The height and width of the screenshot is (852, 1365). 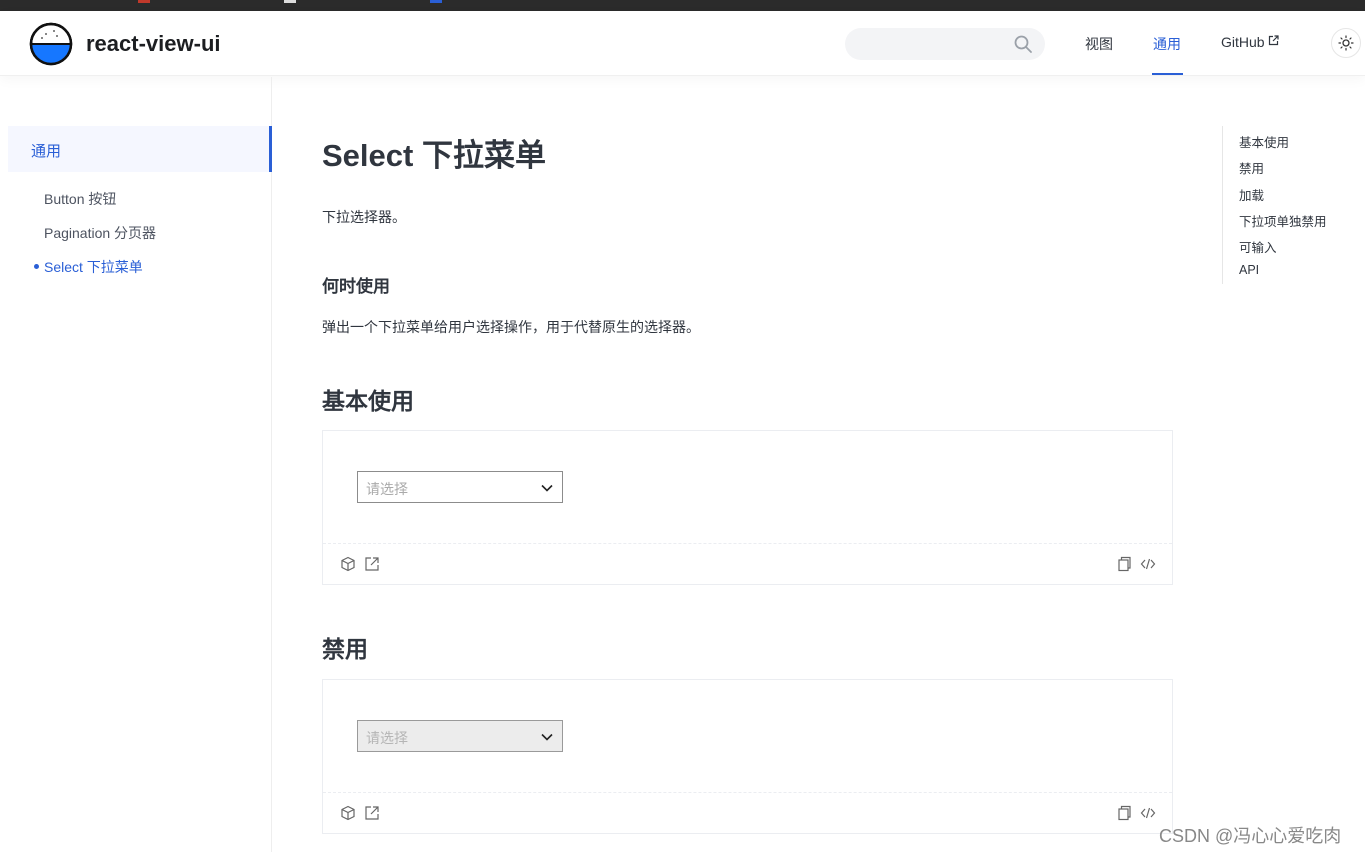 I want to click on sun-icon, so click(x=1346, y=43).